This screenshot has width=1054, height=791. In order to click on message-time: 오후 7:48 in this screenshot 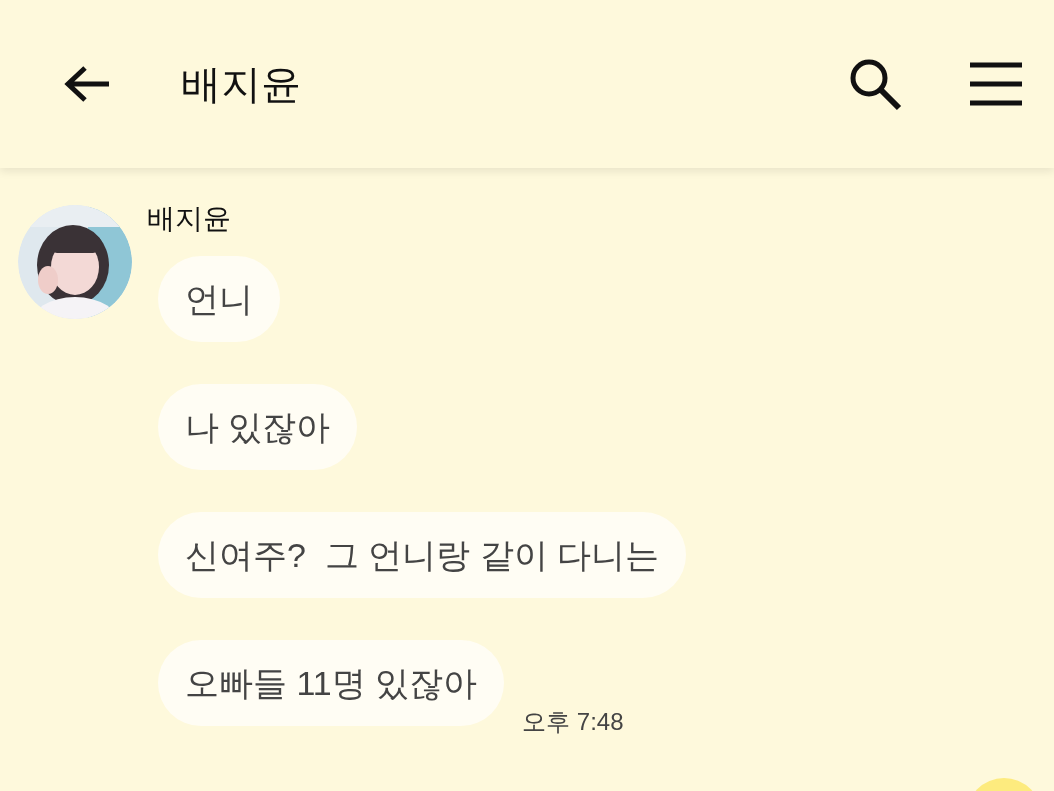, I will do `click(573, 722)`.